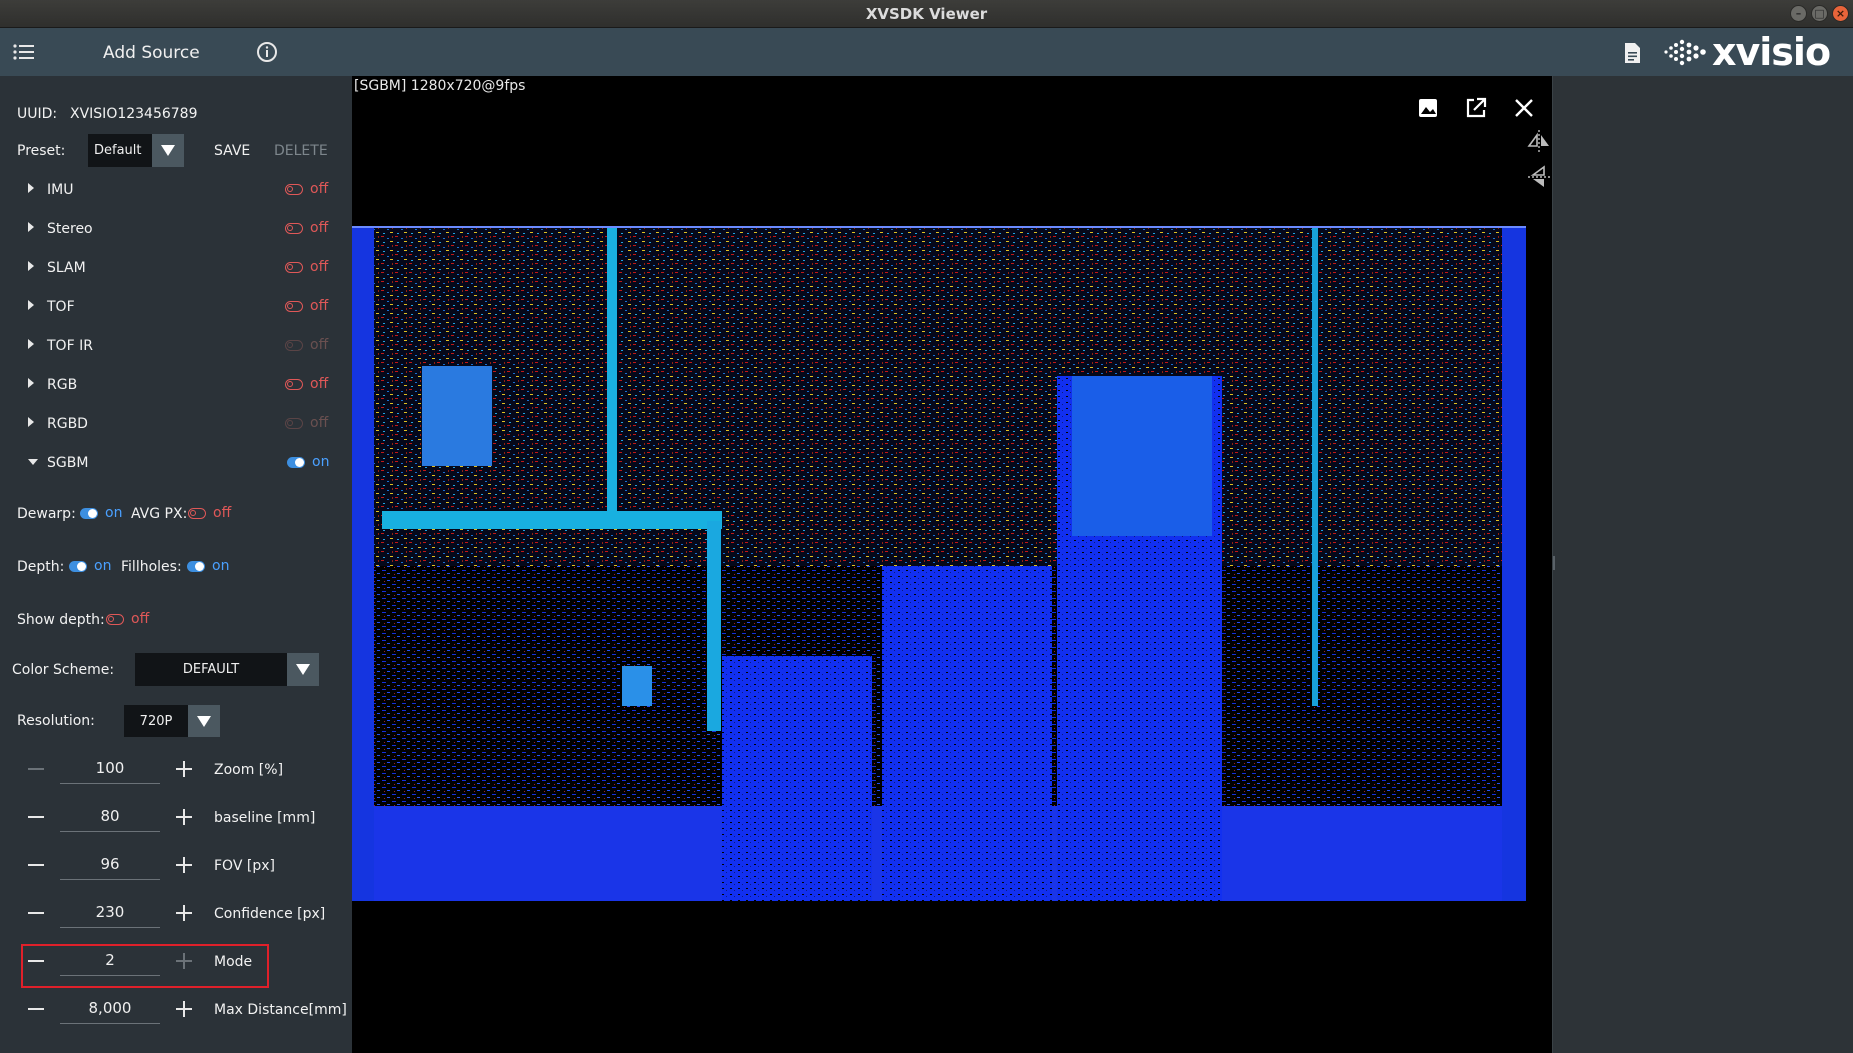  Describe the element at coordinates (380, 86) in the screenshot. I see `stream-tag: [SGBM]` at that location.